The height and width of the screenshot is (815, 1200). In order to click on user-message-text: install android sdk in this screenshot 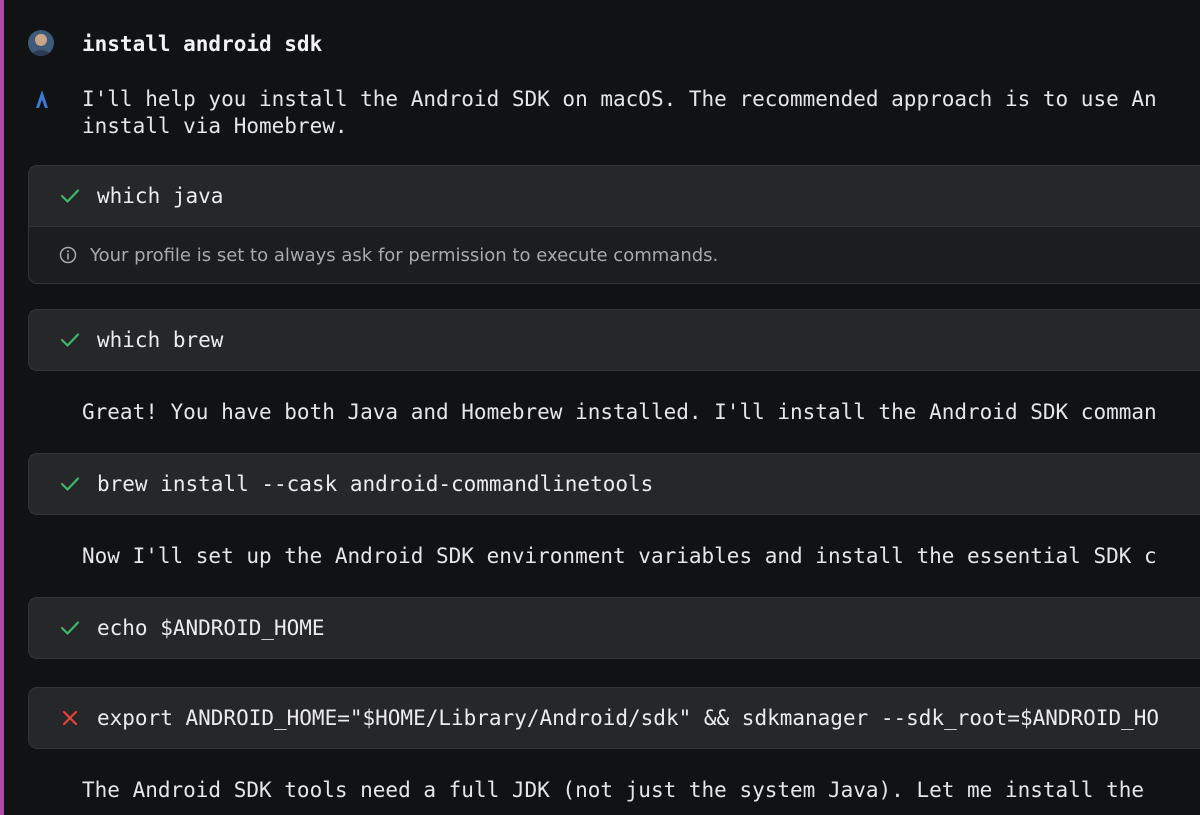, I will do `click(202, 44)`.